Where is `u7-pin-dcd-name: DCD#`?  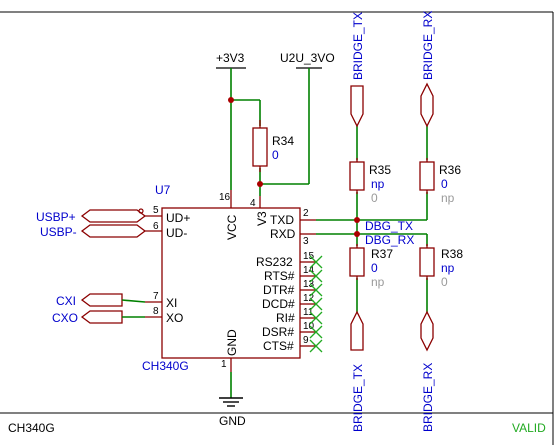 u7-pin-dcd-name: DCD# is located at coordinates (278, 304).